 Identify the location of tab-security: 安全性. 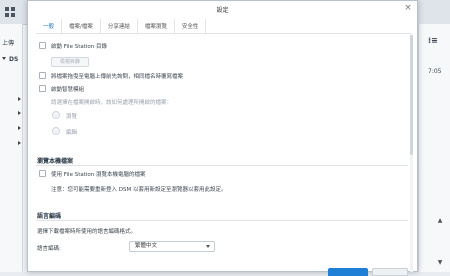
(191, 26).